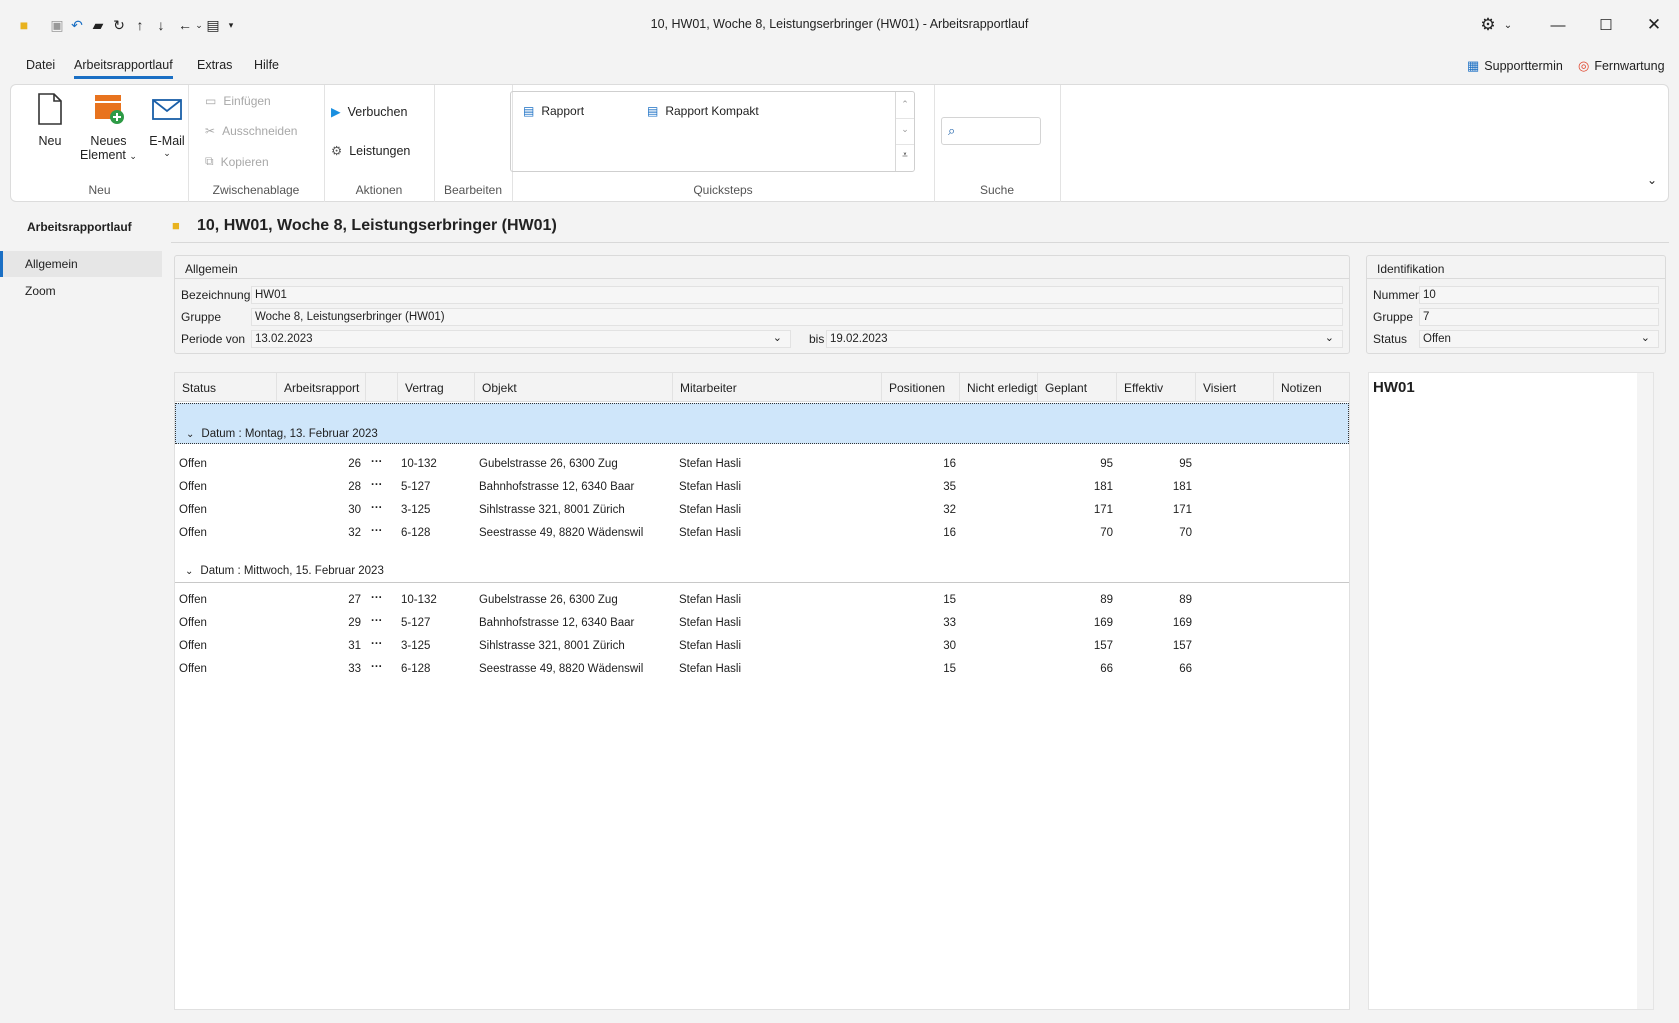 Image resolution: width=1679 pixels, height=1023 pixels. What do you see at coordinates (797, 295) in the screenshot?
I see `bezeichnung-field: HW01` at bounding box center [797, 295].